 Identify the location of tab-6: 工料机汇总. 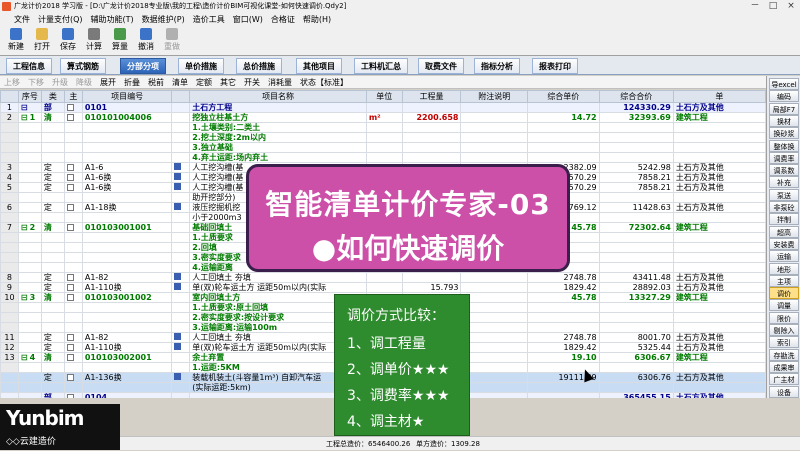
(381, 66).